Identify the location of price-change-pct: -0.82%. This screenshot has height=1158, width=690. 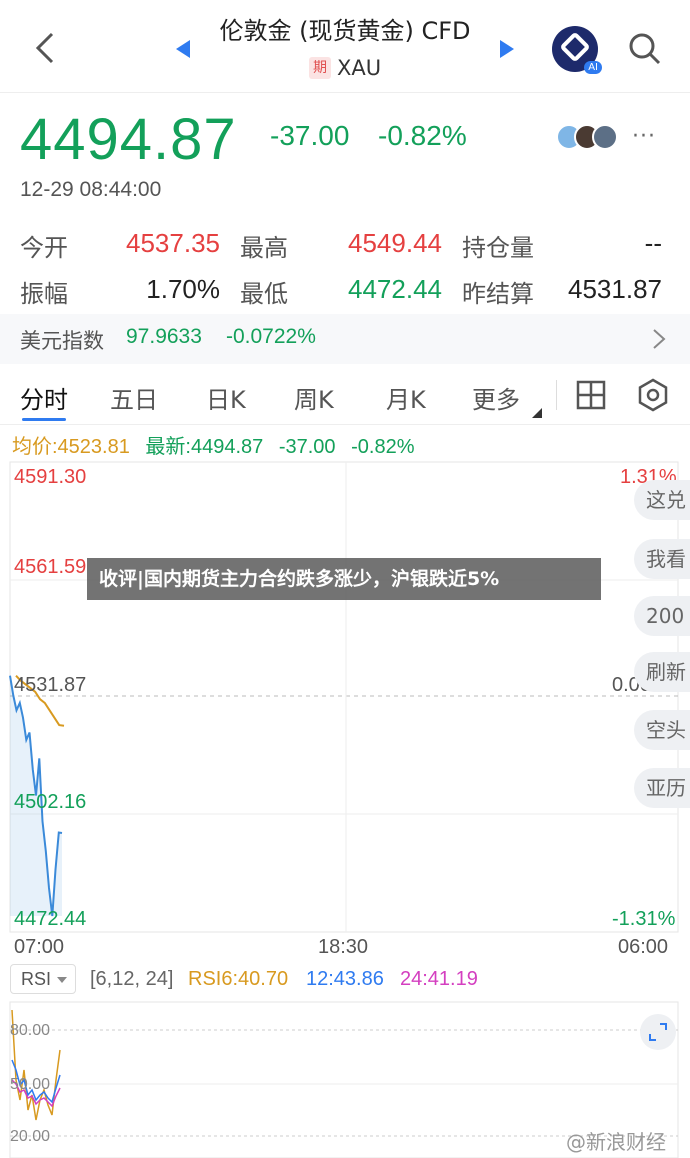
(422, 135).